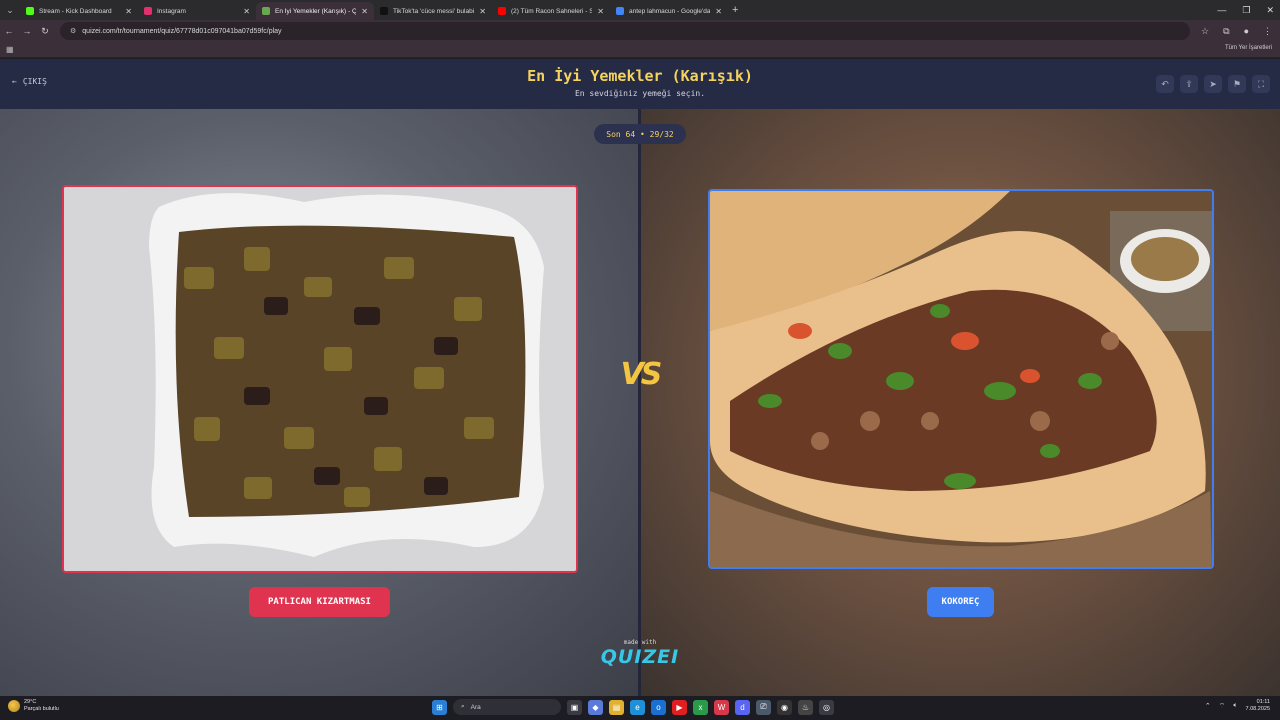 The image size is (1280, 720). Describe the element at coordinates (595, 707) in the screenshot. I see `copilot-icon: ◆` at that location.